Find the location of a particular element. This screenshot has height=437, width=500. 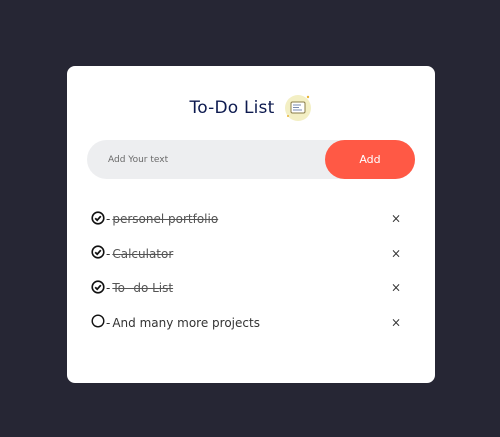

task-label: To- do List is located at coordinates (143, 288).